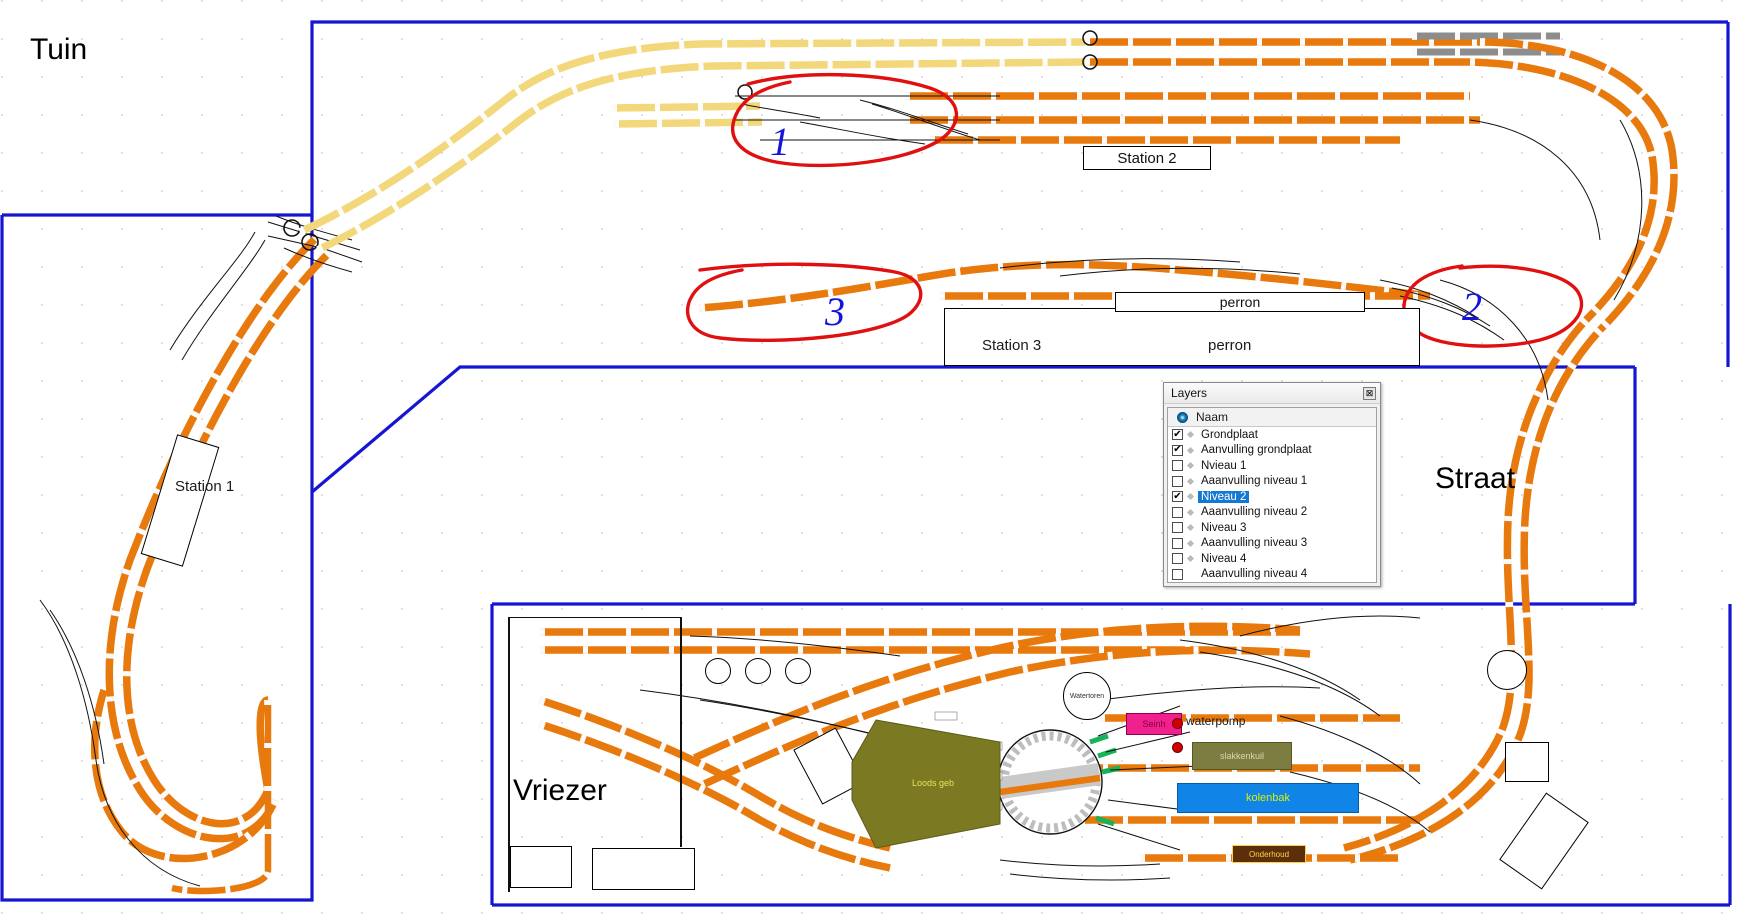 The height and width of the screenshot is (917, 1742). I want to click on kolenbak-label: kolenbak, so click(1268, 798).